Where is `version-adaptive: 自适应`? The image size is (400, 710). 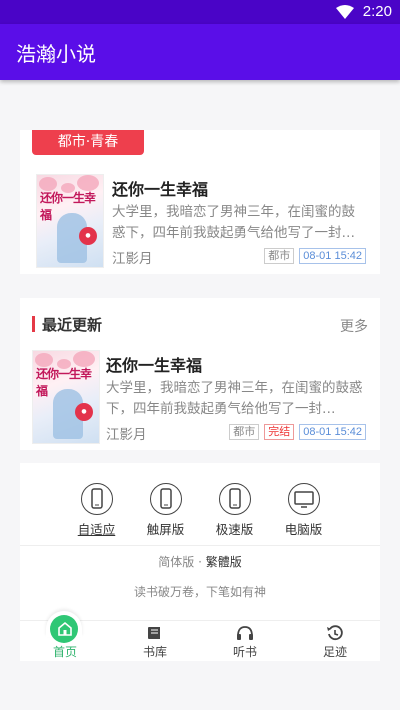 version-adaptive: 自适应 is located at coordinates (97, 510).